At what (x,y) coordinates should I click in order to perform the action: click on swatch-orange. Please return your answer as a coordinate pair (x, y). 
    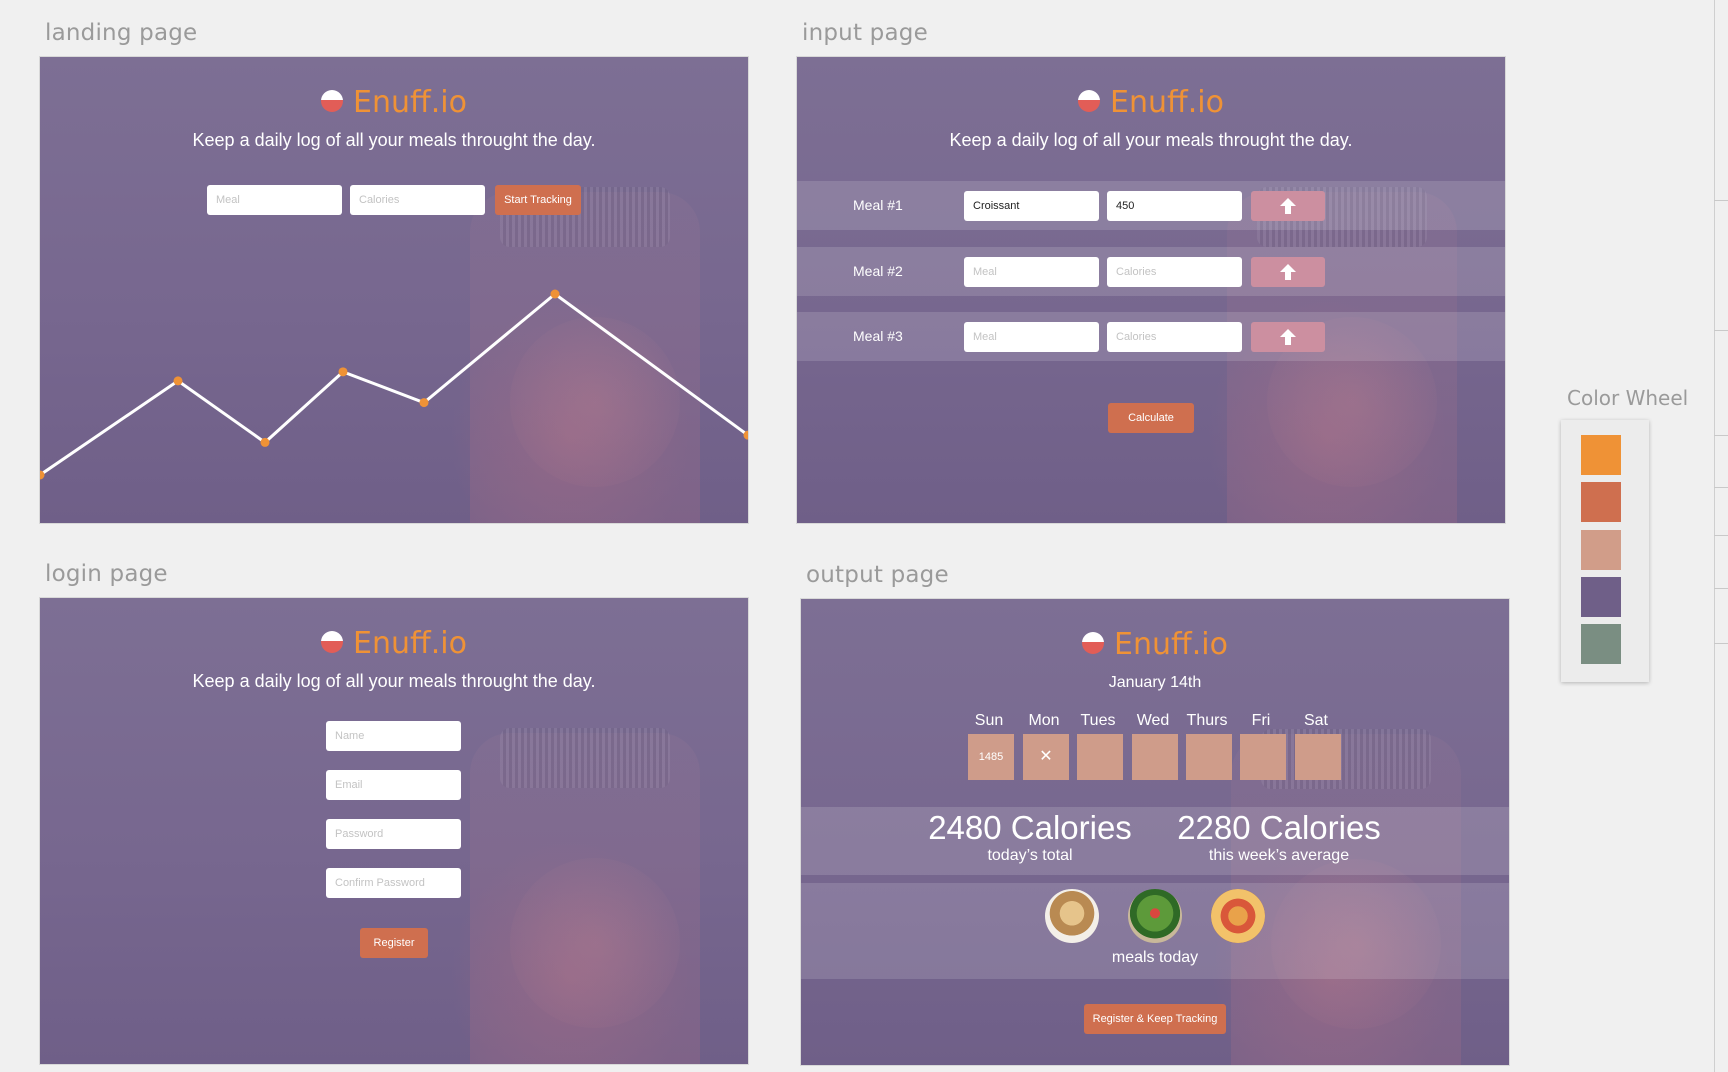
    Looking at the image, I should click on (1601, 455).